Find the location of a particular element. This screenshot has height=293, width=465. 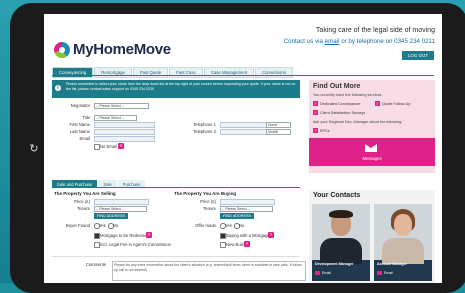

buy-find-address-button: FIND ADDRESS is located at coordinates (237, 216).